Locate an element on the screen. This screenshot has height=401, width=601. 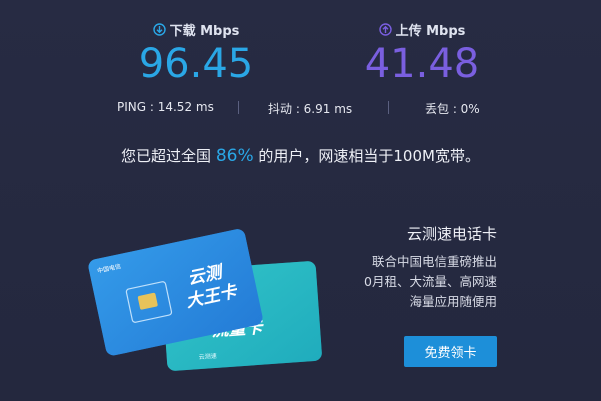
promo-line: 0月租、大流量、高网速 is located at coordinates (430, 281).